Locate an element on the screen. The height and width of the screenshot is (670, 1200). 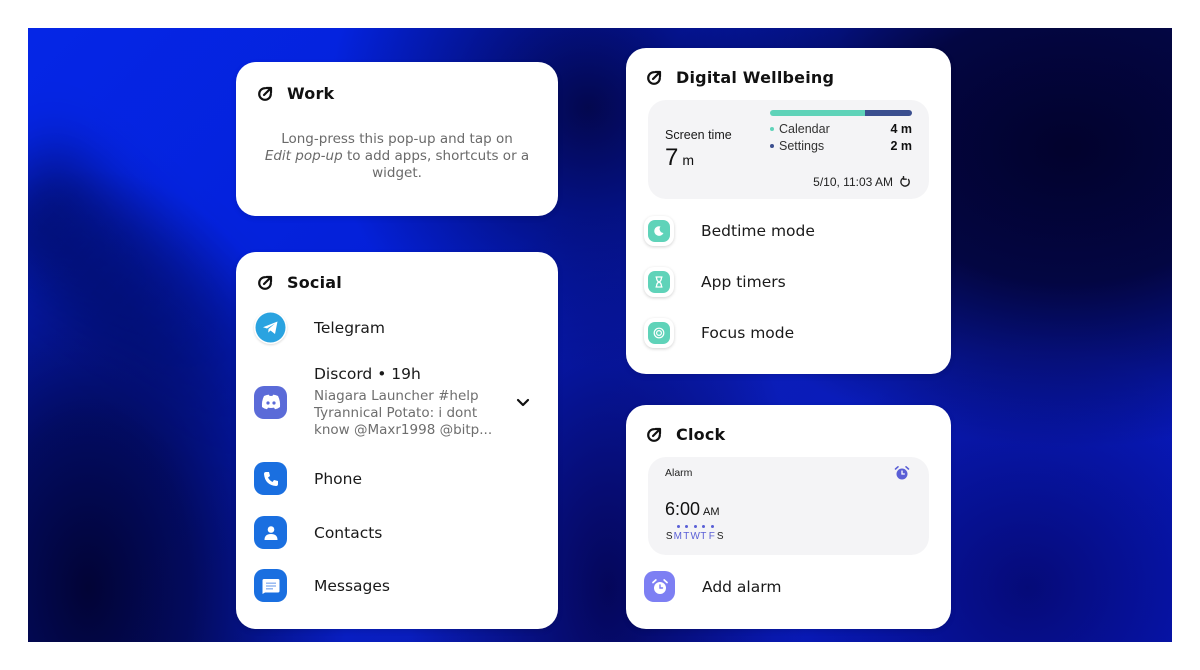
alarm-day: W is located at coordinates (695, 533).